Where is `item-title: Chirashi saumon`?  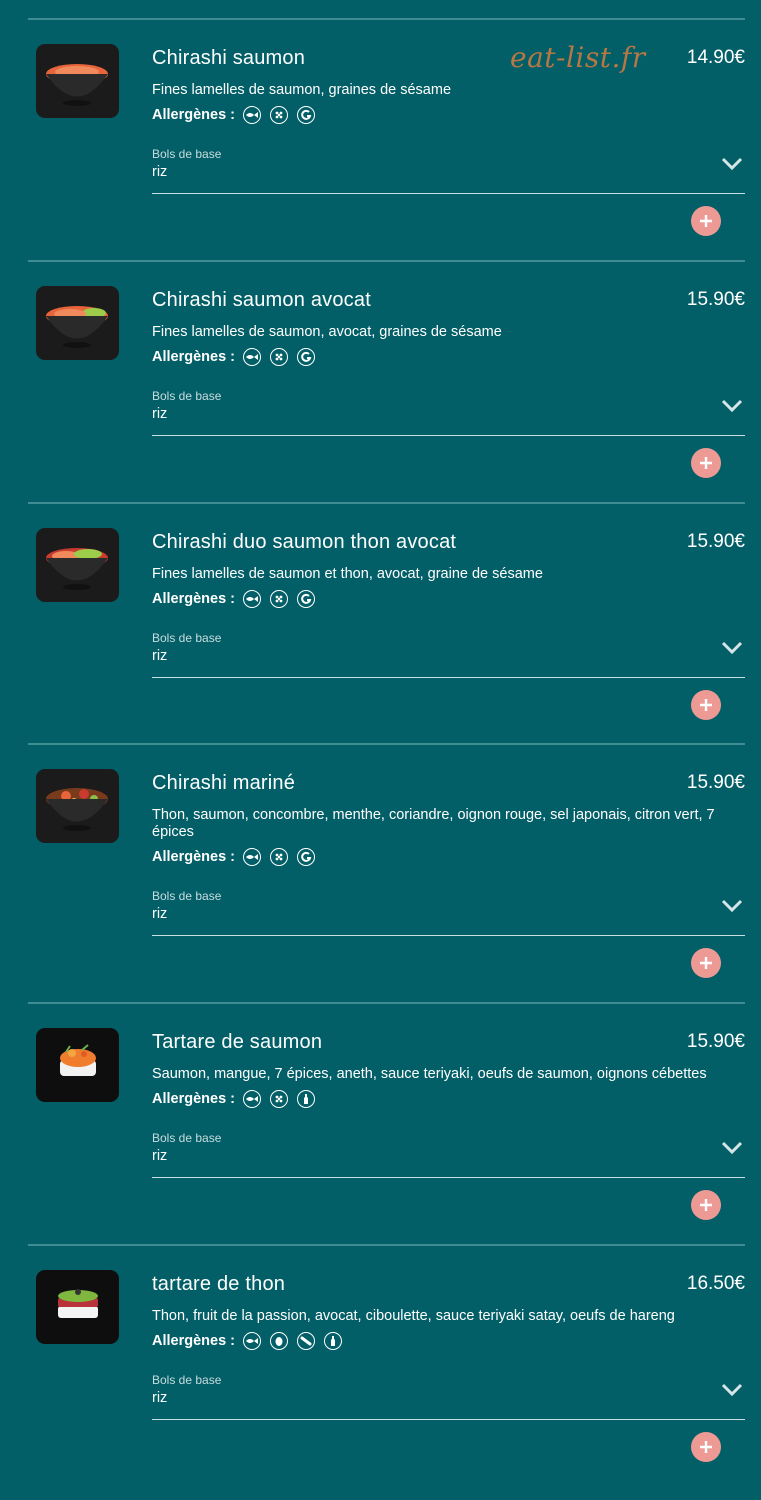 item-title: Chirashi saumon is located at coordinates (229, 58).